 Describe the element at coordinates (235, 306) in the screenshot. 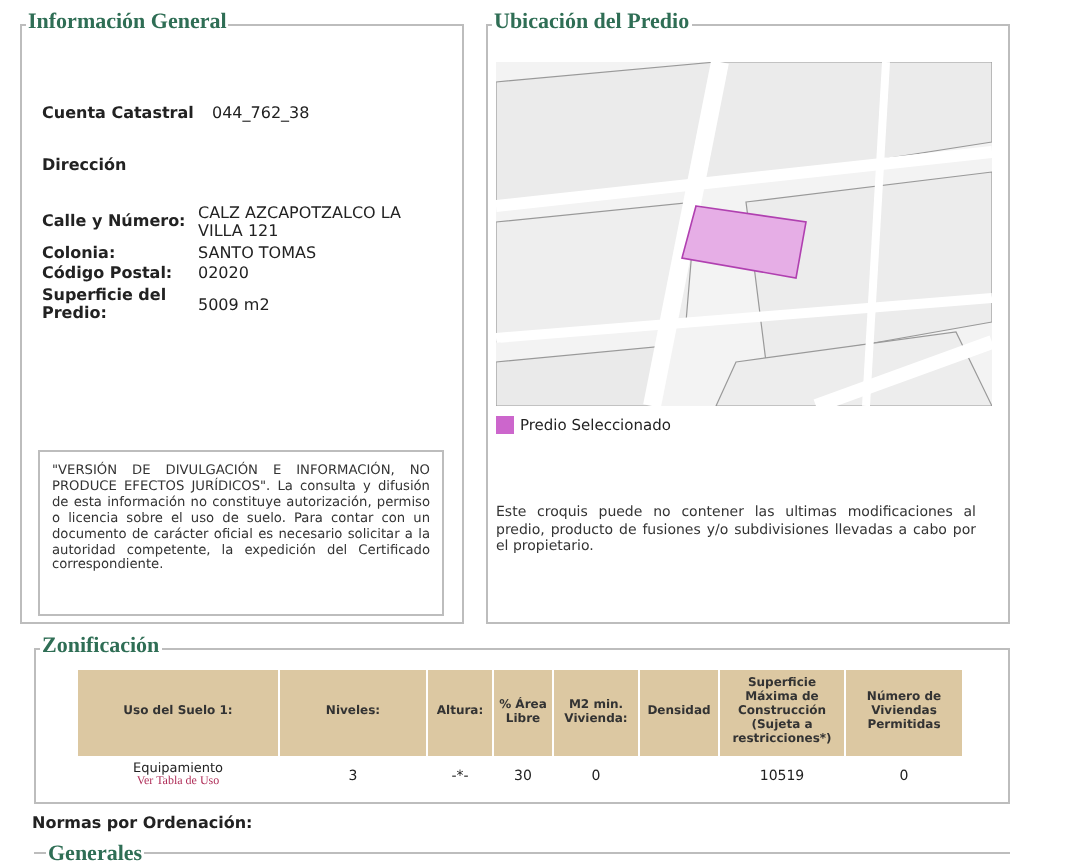

I see `field-value: 5009 m2` at that location.